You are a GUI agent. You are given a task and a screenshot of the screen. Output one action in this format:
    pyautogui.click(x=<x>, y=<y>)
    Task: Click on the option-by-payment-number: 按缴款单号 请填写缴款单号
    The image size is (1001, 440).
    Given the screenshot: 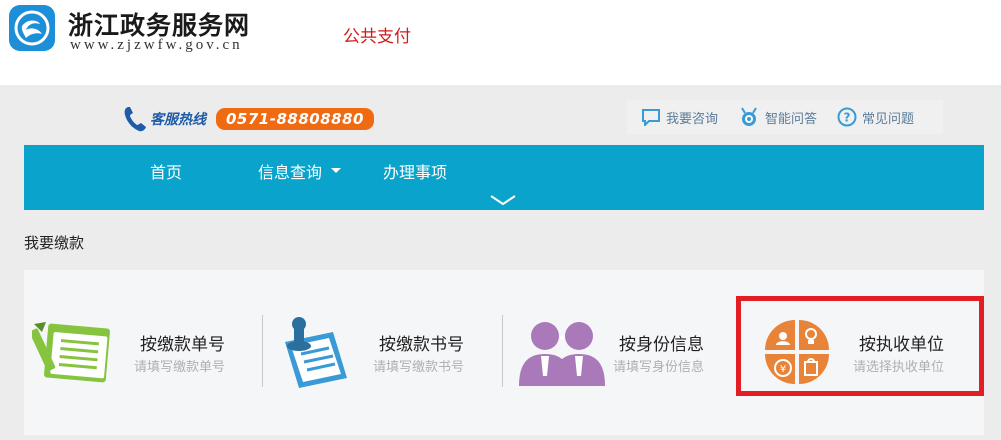 What is the action you would take?
    pyautogui.click(x=143, y=352)
    